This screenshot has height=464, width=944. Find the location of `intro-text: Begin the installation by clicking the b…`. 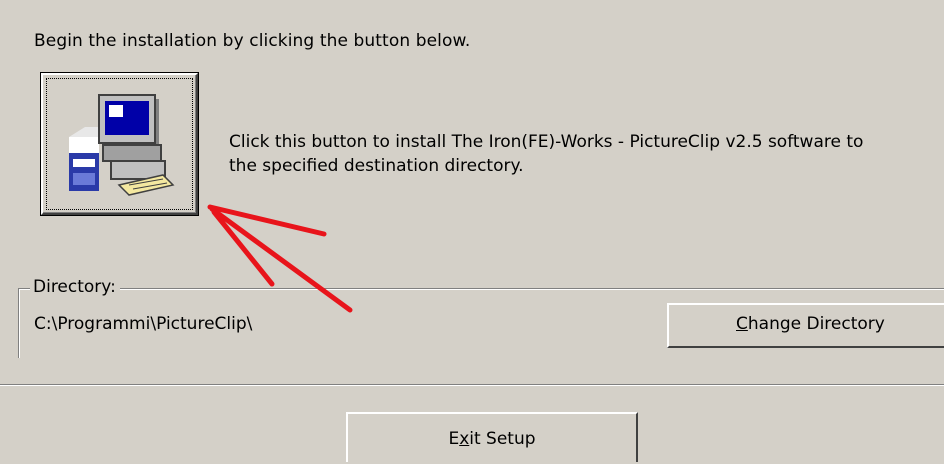

intro-text: Begin the installation by clicking the b… is located at coordinates (252, 41).